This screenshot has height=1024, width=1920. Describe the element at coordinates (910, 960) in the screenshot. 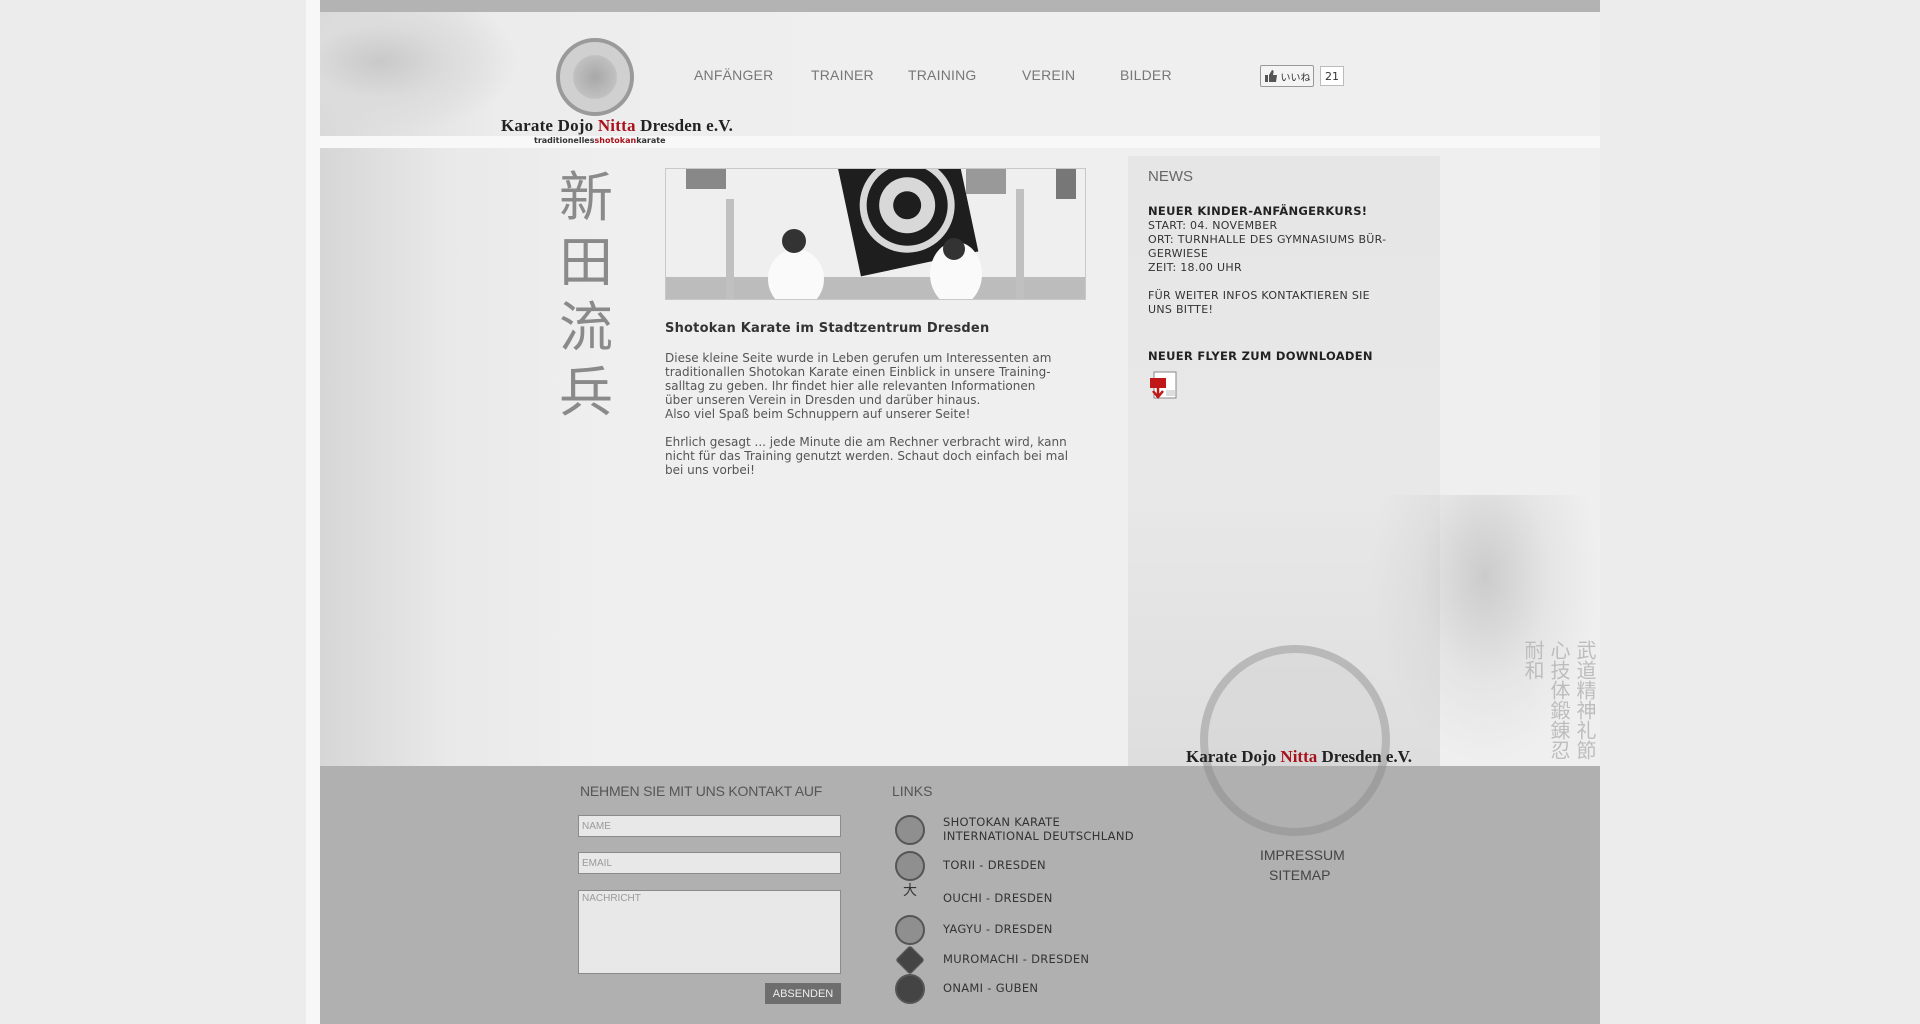

I see `muromachi-logo-icon` at that location.